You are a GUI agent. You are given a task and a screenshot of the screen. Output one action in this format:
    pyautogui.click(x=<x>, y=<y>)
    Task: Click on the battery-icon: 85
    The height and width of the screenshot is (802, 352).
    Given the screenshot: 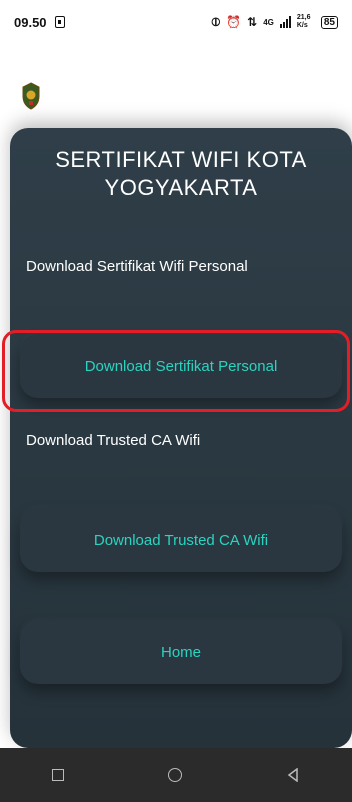 What is the action you would take?
    pyautogui.click(x=329, y=22)
    